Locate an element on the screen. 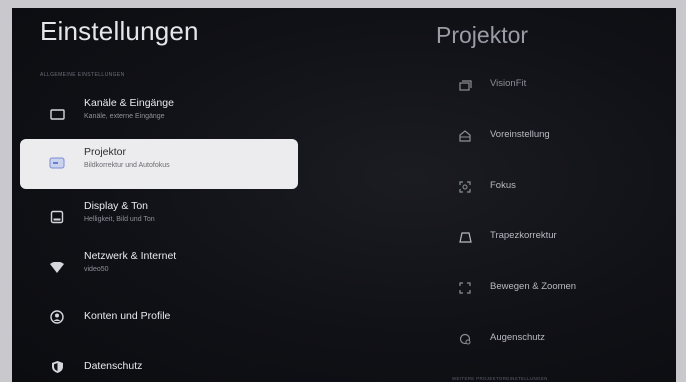 The width and height of the screenshot is (686, 382). menu-item-network-internet: Netzwerk & Internet video50 is located at coordinates (159, 268).